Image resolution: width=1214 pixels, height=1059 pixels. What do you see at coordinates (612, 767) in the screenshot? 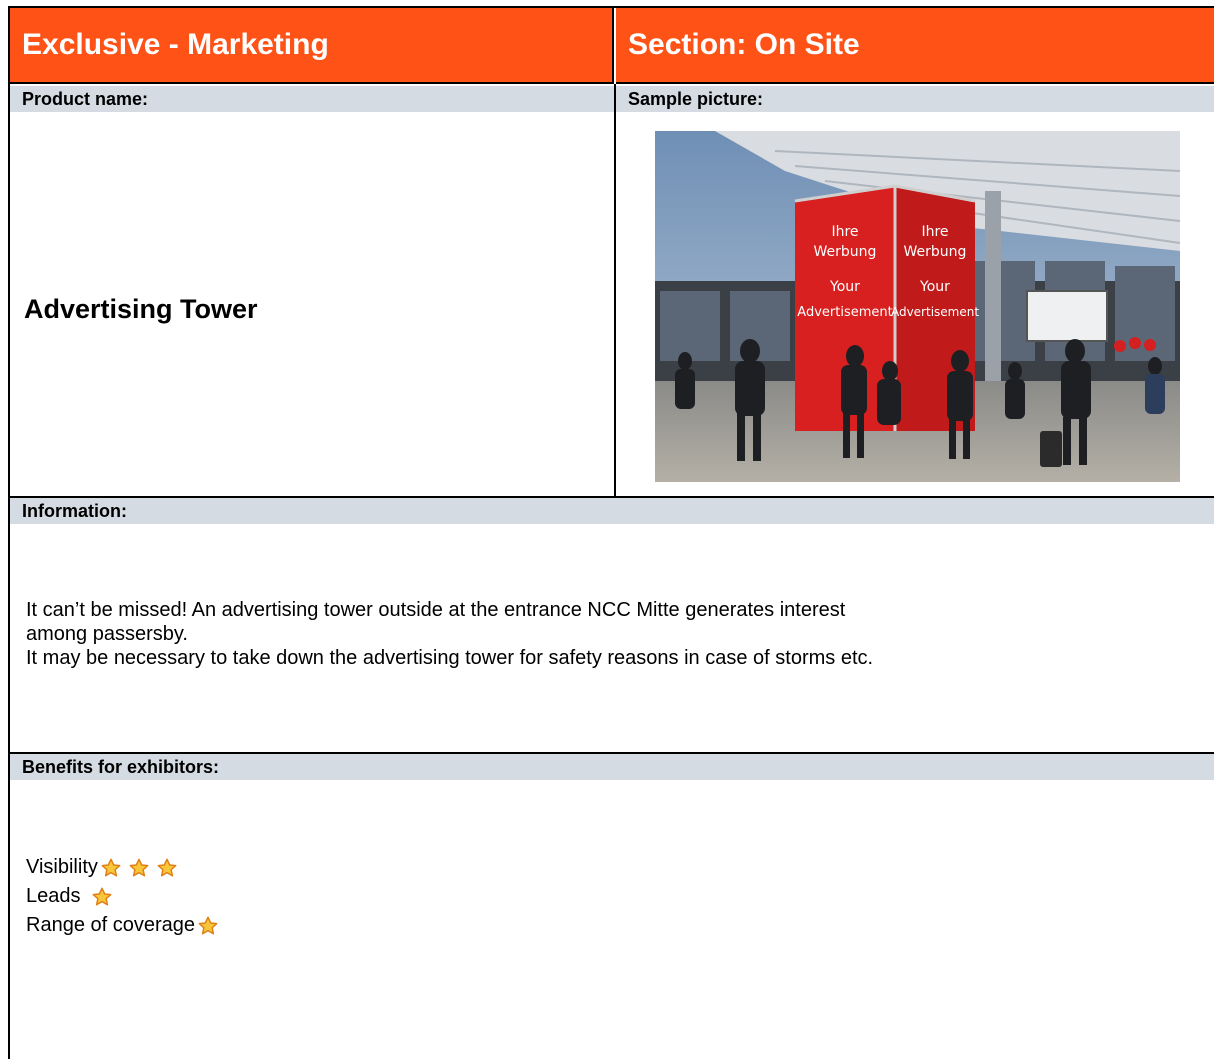
I see `benefits-label: Benefits for exhibitors:` at bounding box center [612, 767].